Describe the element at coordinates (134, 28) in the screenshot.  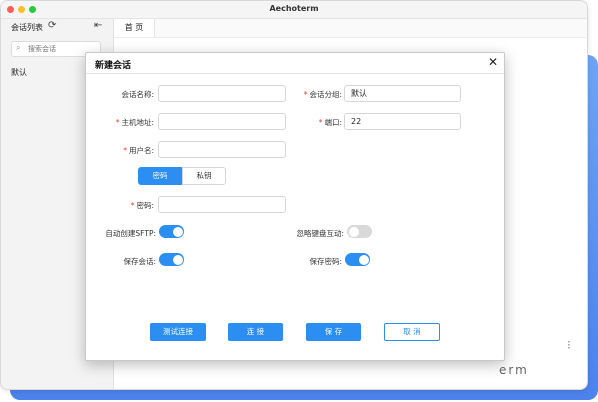
I see `tab-home: 首 页` at that location.